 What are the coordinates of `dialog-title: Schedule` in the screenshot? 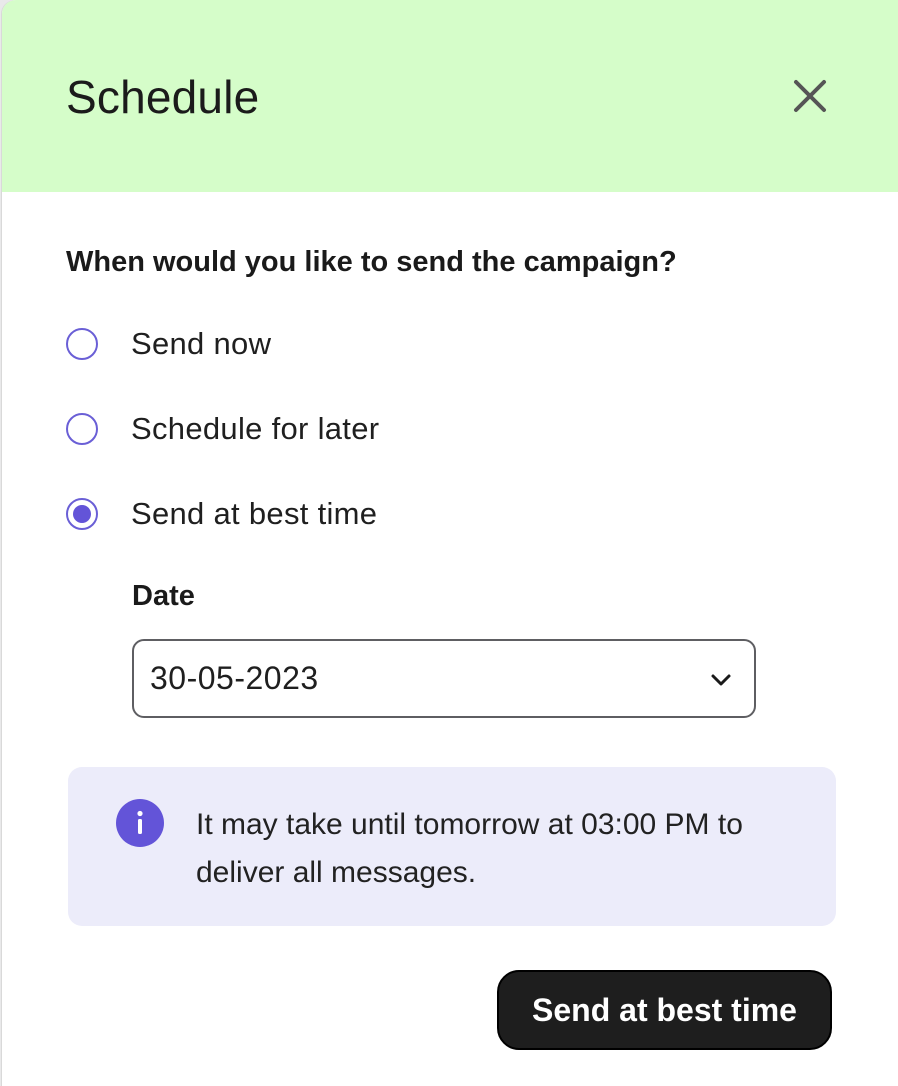 It's located at (163, 97).